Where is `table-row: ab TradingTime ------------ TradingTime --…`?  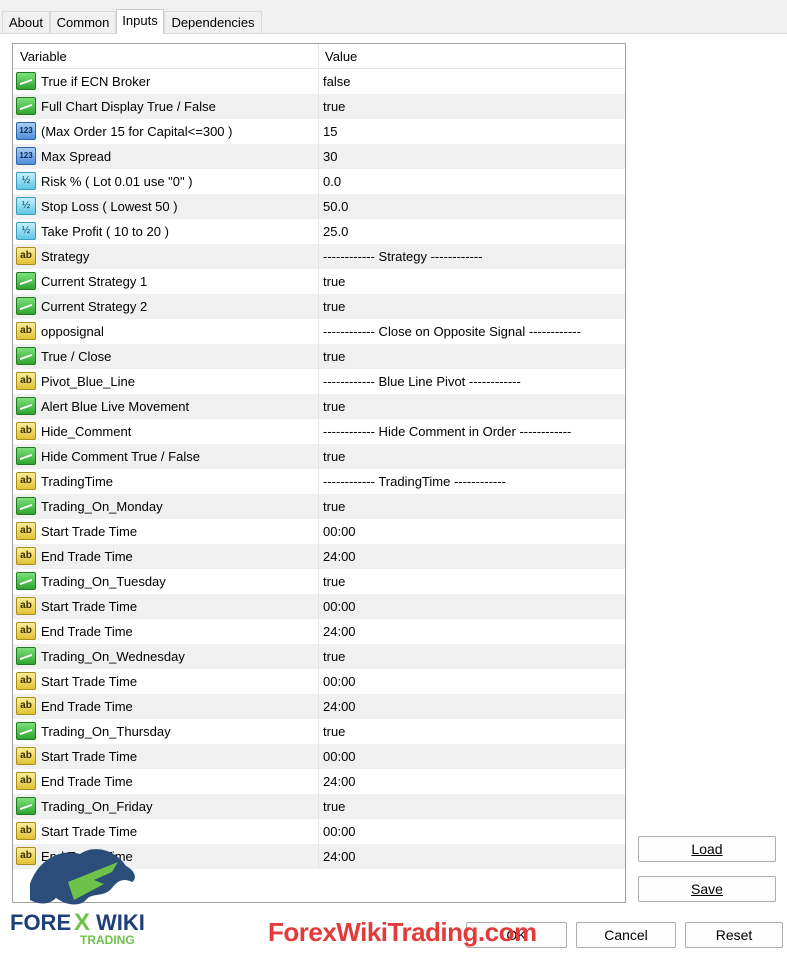 table-row: ab TradingTime ------------ TradingTime --… is located at coordinates (319, 481).